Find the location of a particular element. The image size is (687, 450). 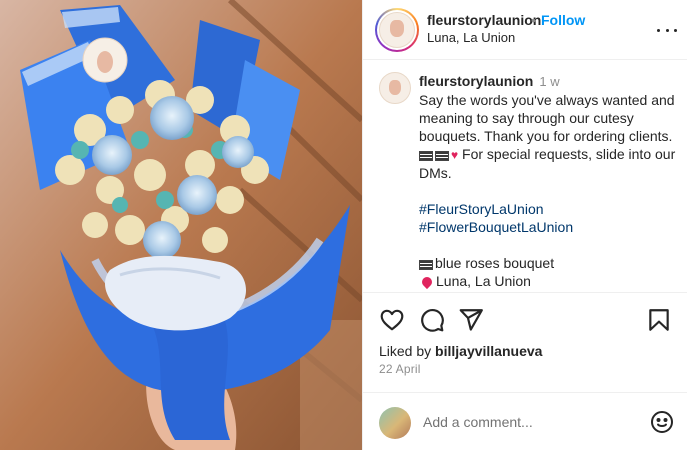

current-user-avatar is located at coordinates (395, 423).